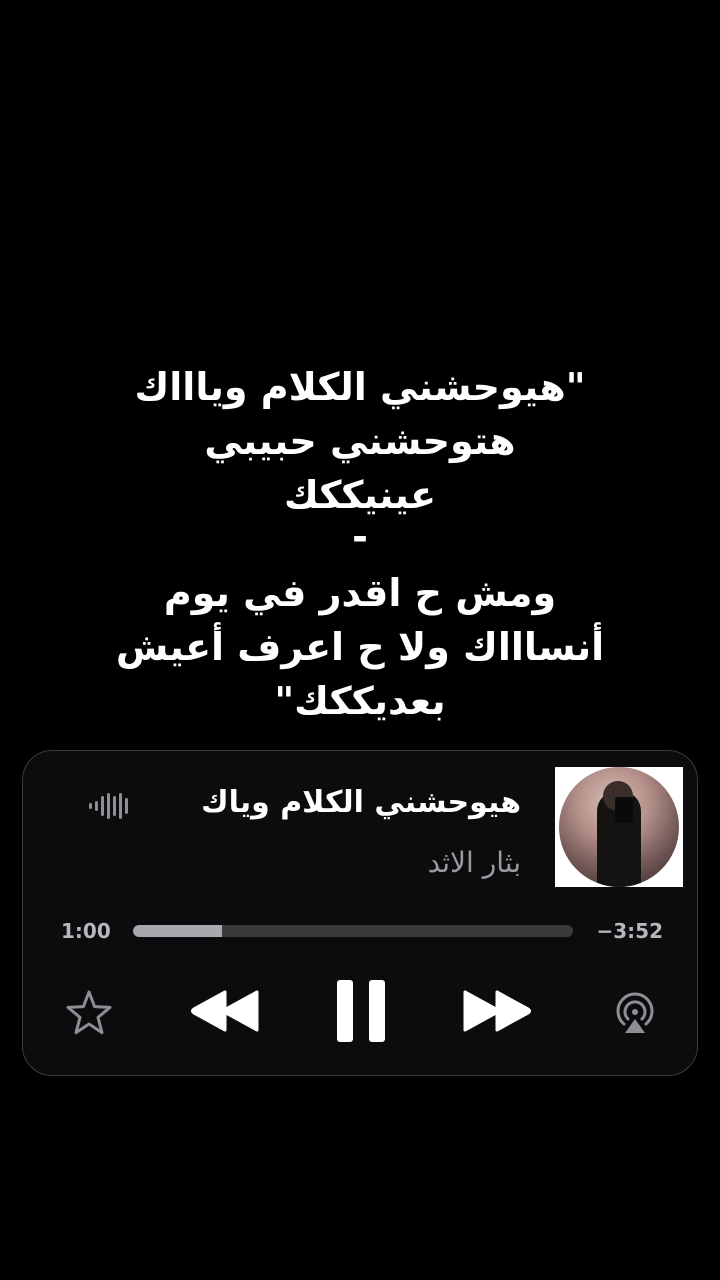 The image size is (720, 1280). I want to click on rewind-button, so click(225, 1011).